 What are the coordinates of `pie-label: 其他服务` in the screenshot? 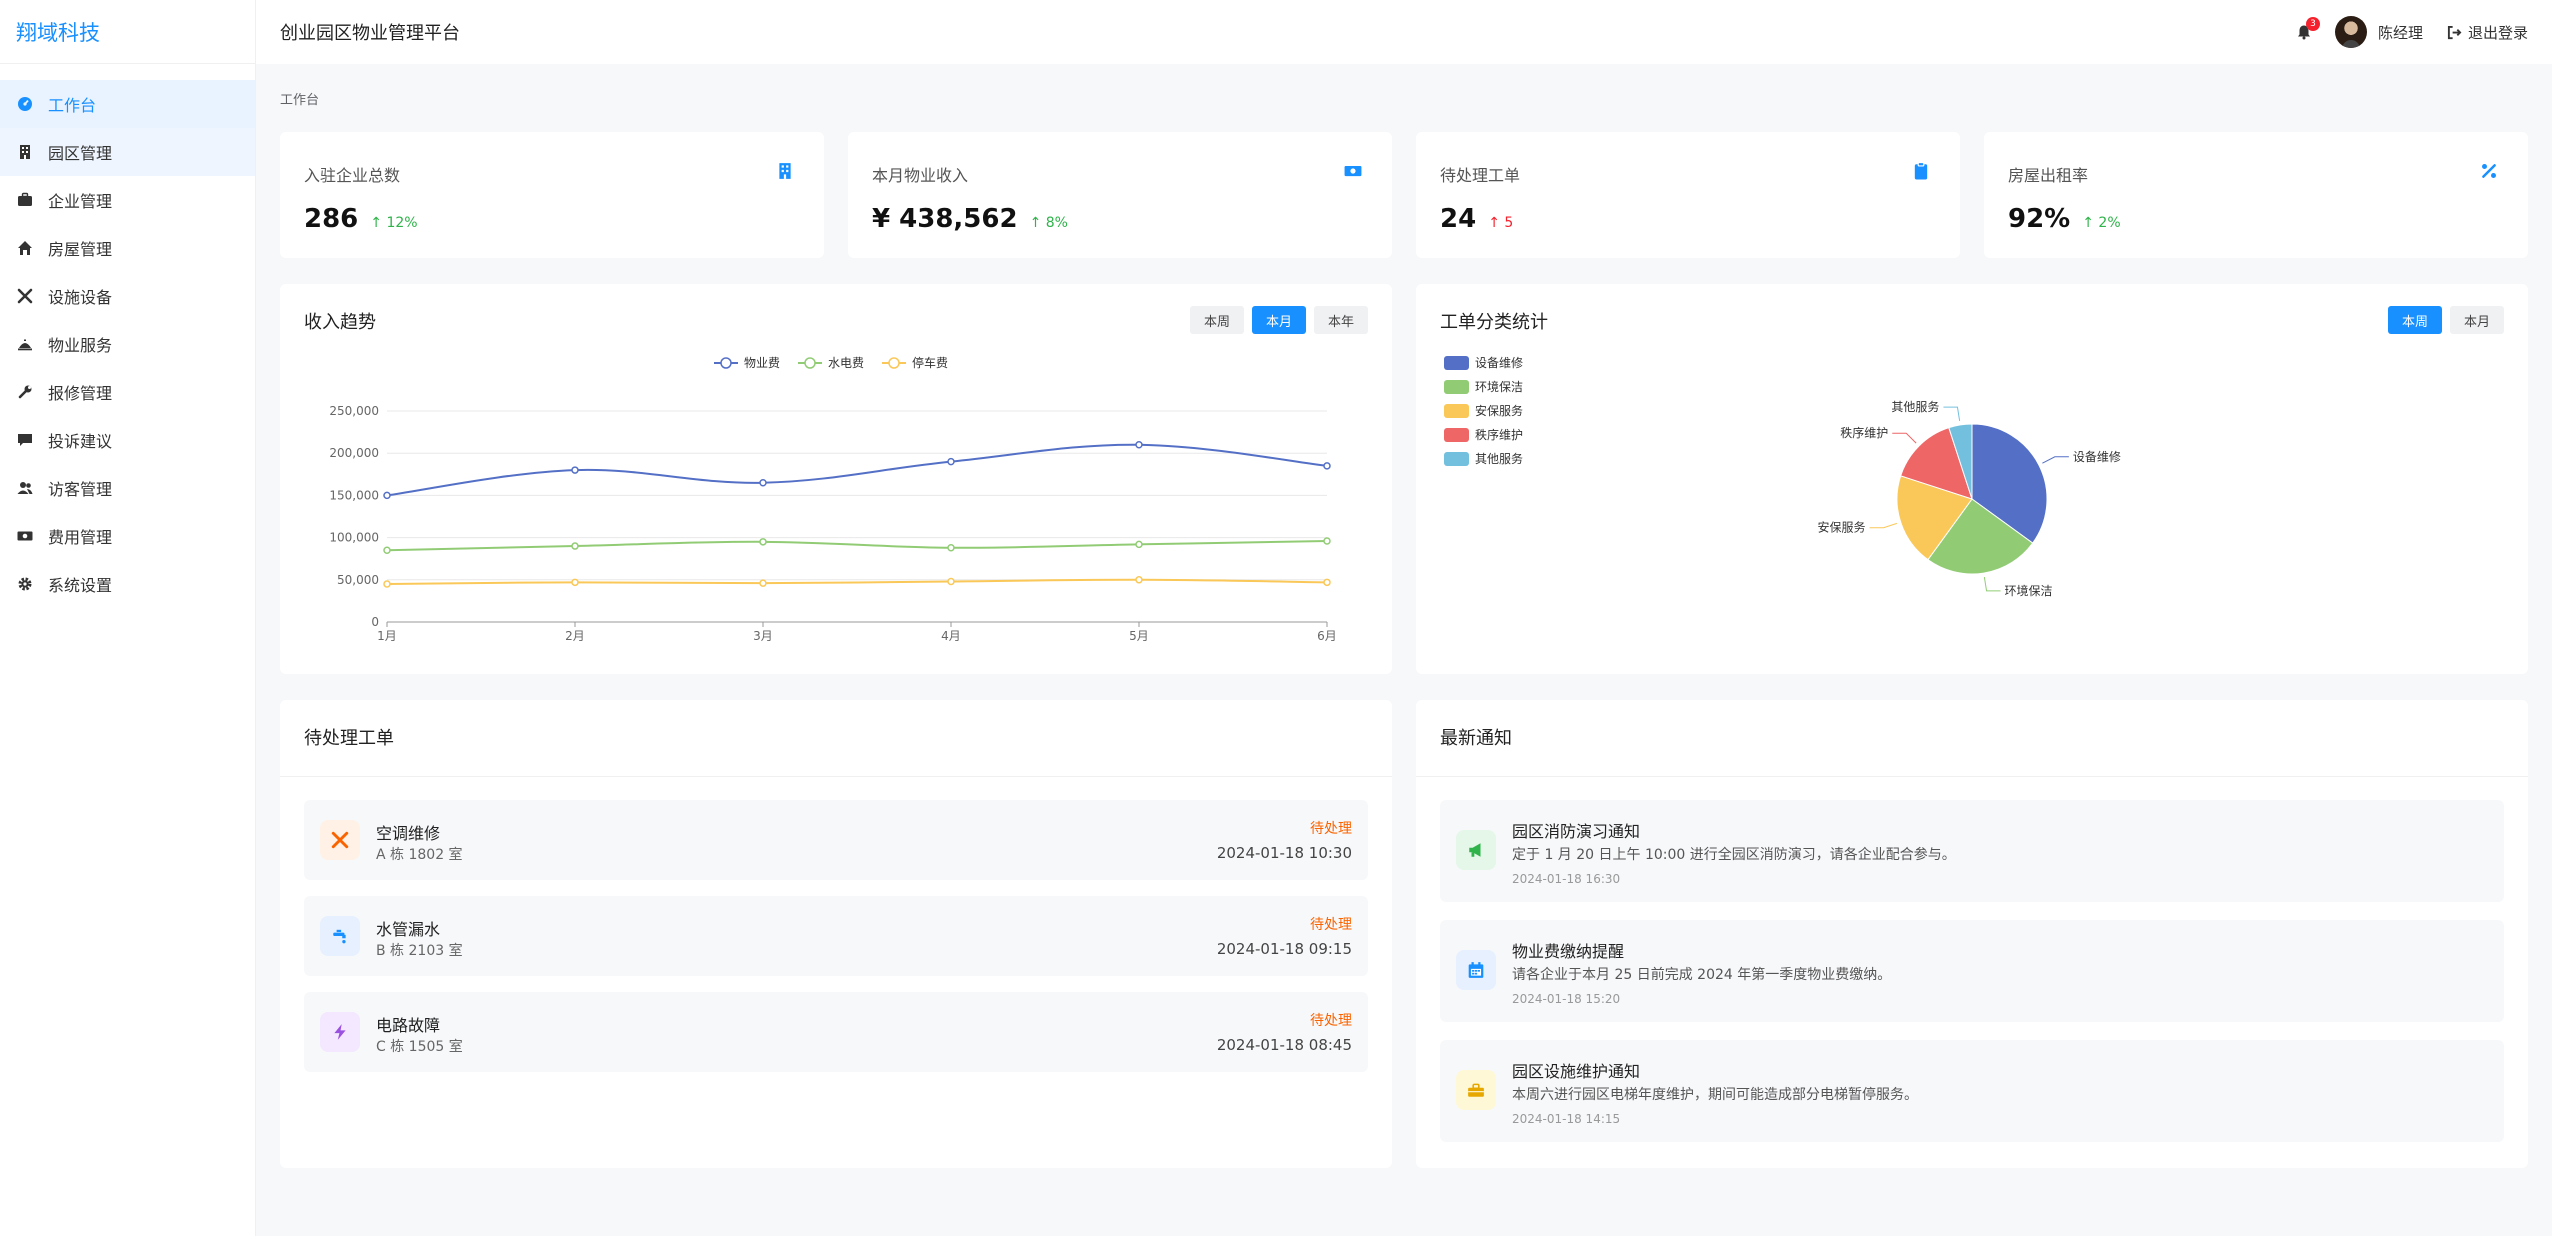 It's located at (1915, 406).